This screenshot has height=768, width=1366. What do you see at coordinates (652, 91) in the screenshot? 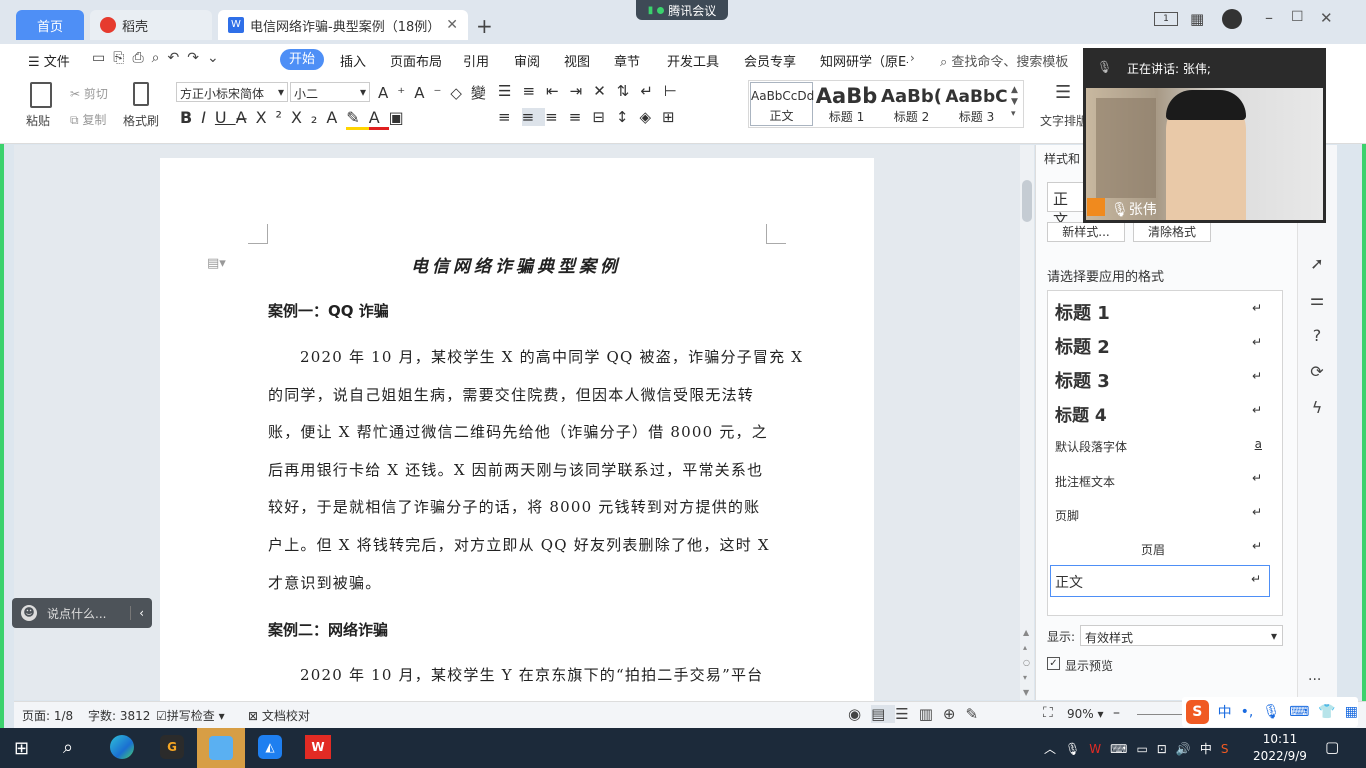
I see `show-marks-icon: ↵` at bounding box center [652, 91].